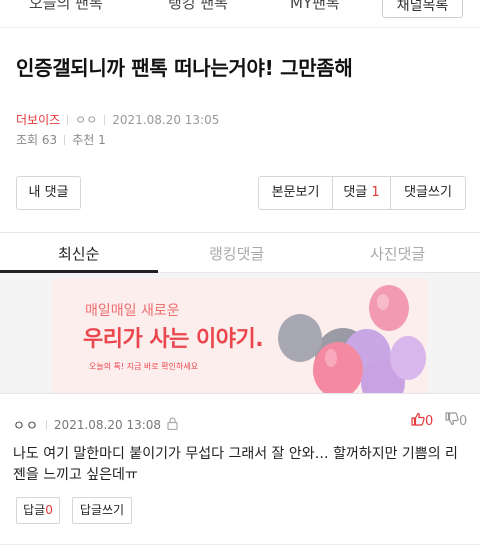  I want to click on view-body-button: 본문보기, so click(296, 193).